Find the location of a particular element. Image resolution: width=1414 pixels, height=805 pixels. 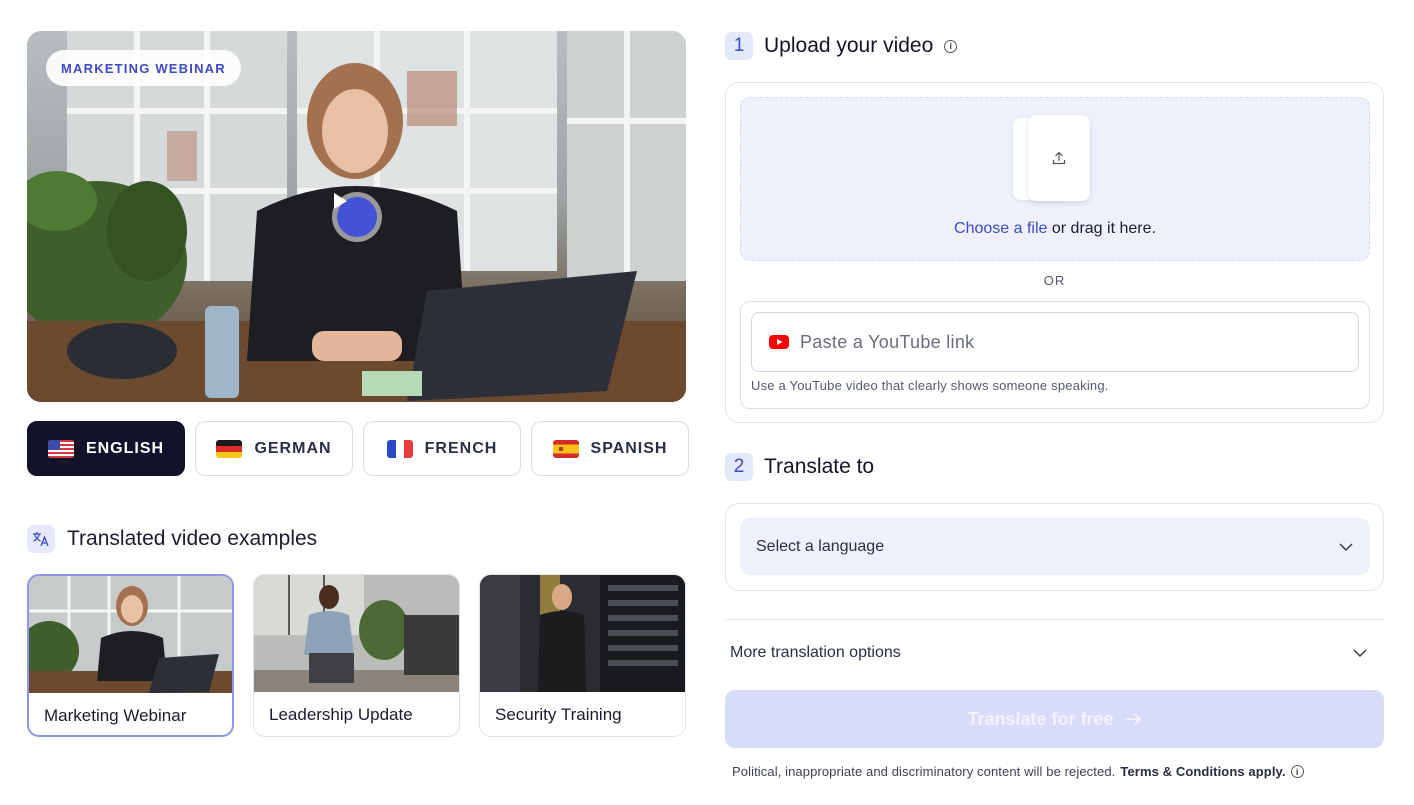

language-label: ENGLISH is located at coordinates (125, 448).